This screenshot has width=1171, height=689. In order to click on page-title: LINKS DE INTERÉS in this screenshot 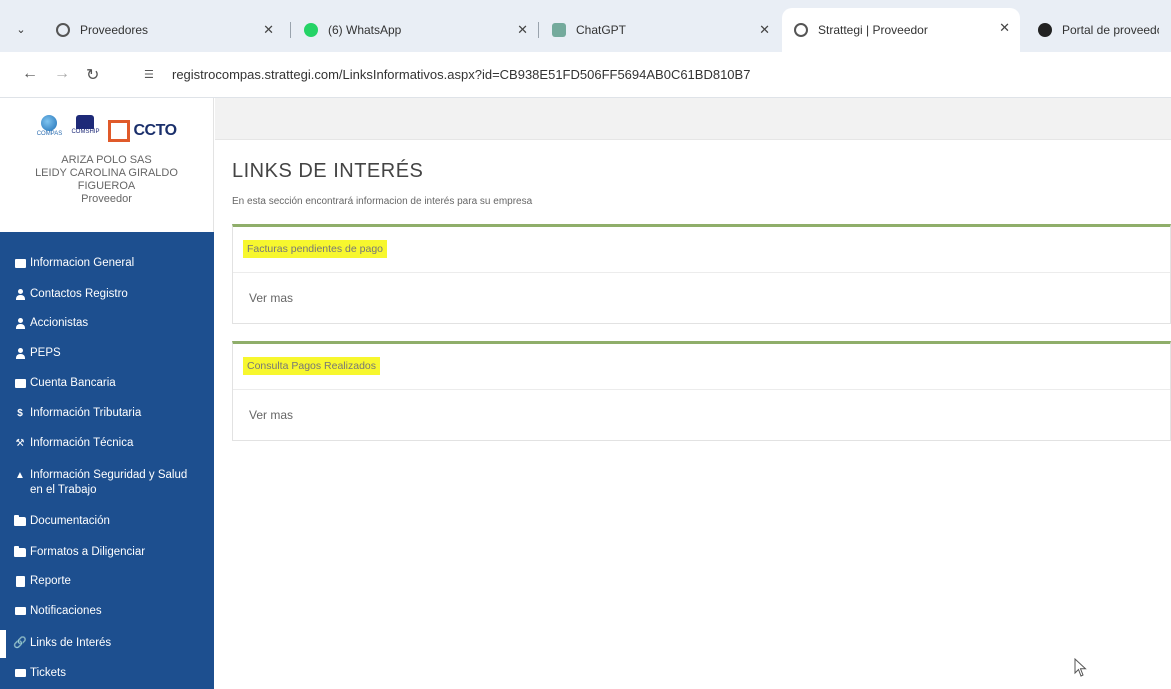, I will do `click(328, 171)`.